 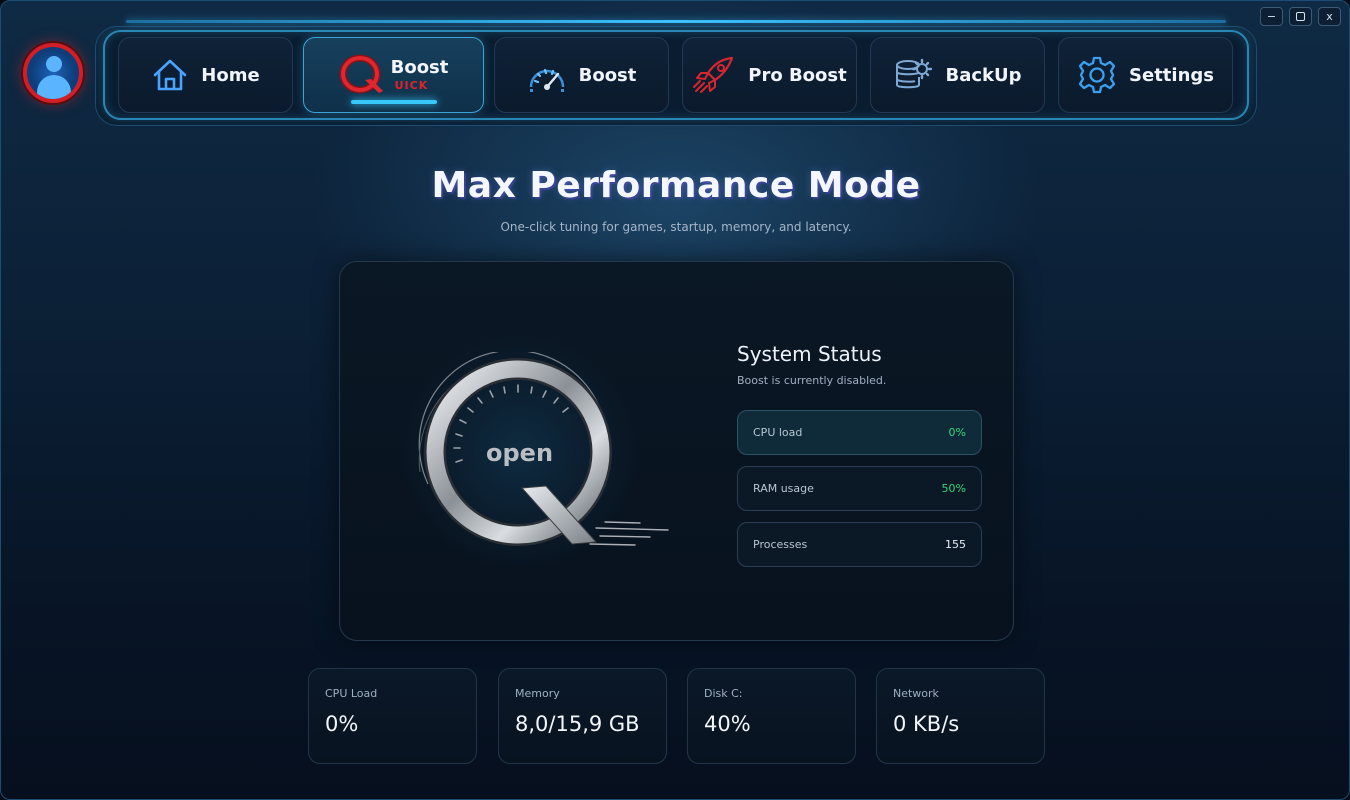 I want to click on status-row-value: 50%, so click(x=953, y=488).